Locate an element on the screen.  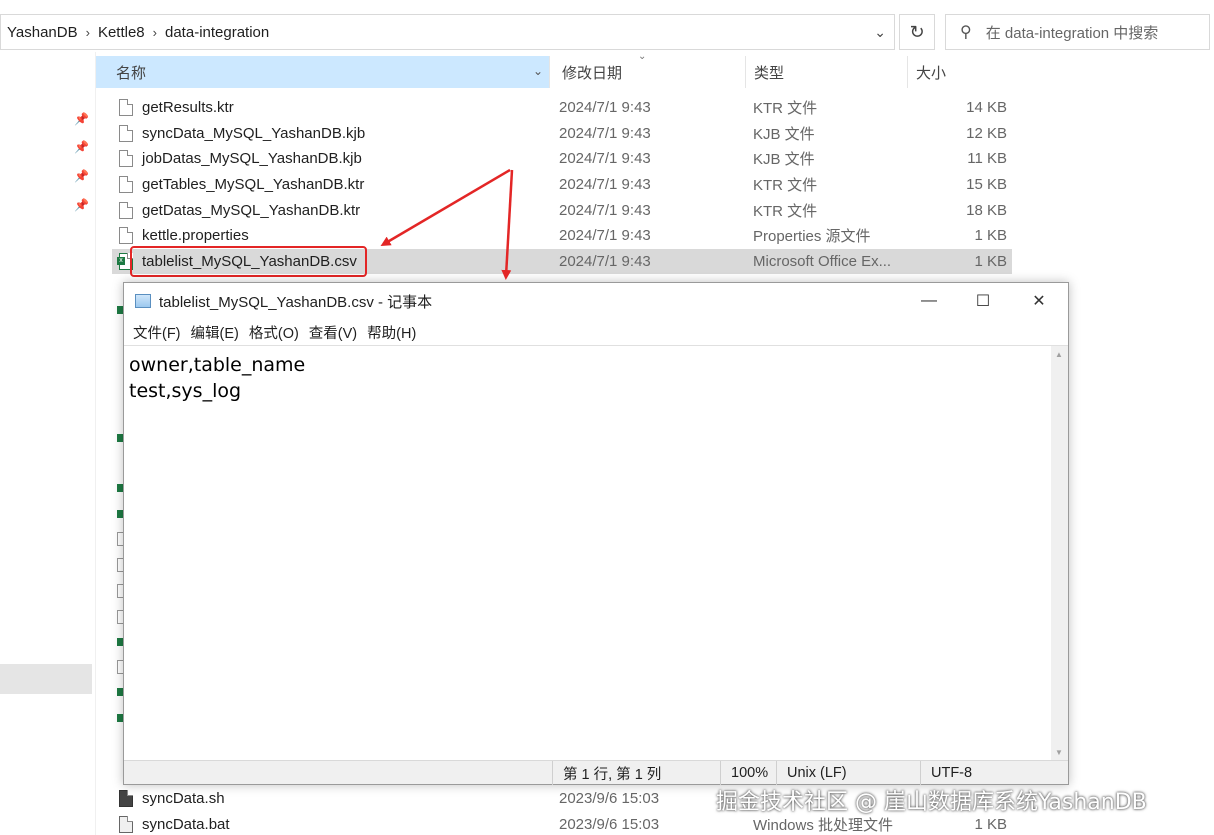
breadcrumb-yashandb: YashanDB is located at coordinates (42, 32).